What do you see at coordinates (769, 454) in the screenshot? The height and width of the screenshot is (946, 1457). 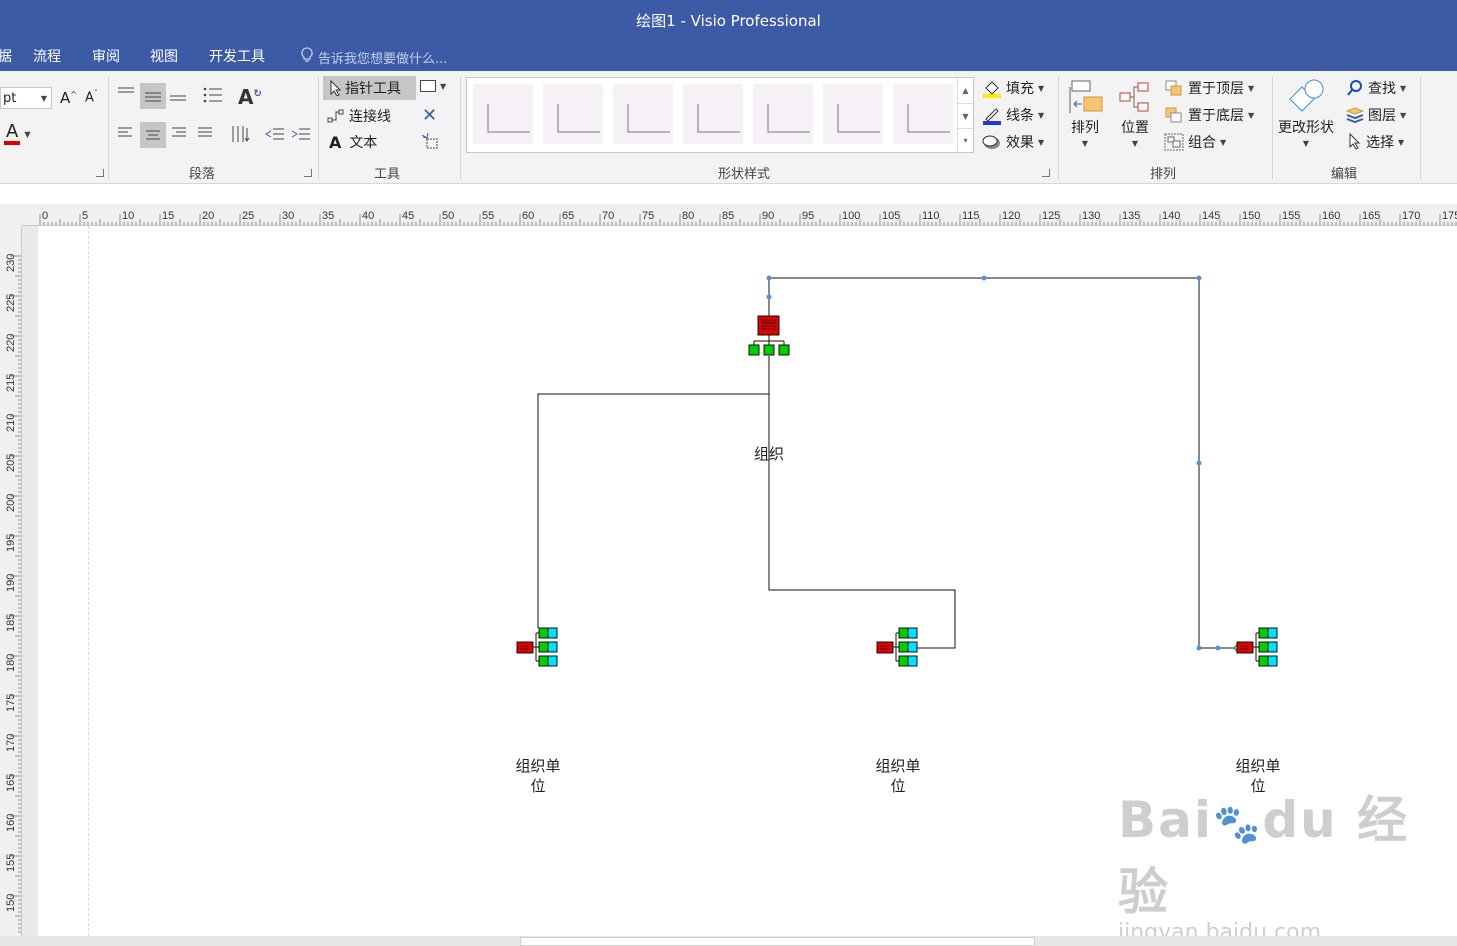 I see `org-root-label: 组织` at bounding box center [769, 454].